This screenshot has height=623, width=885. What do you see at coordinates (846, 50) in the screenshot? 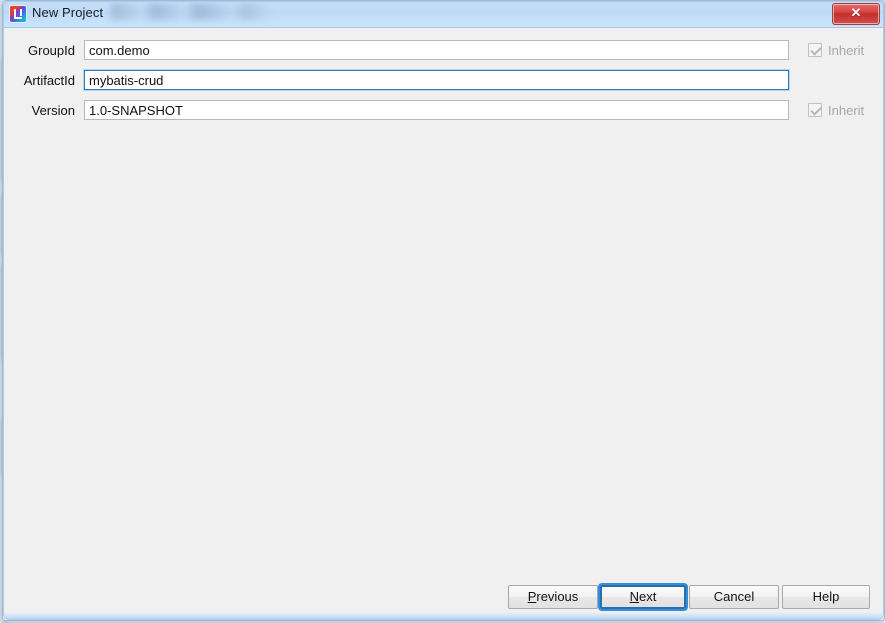
I see `groupid-inherit-label: Inherit` at bounding box center [846, 50].